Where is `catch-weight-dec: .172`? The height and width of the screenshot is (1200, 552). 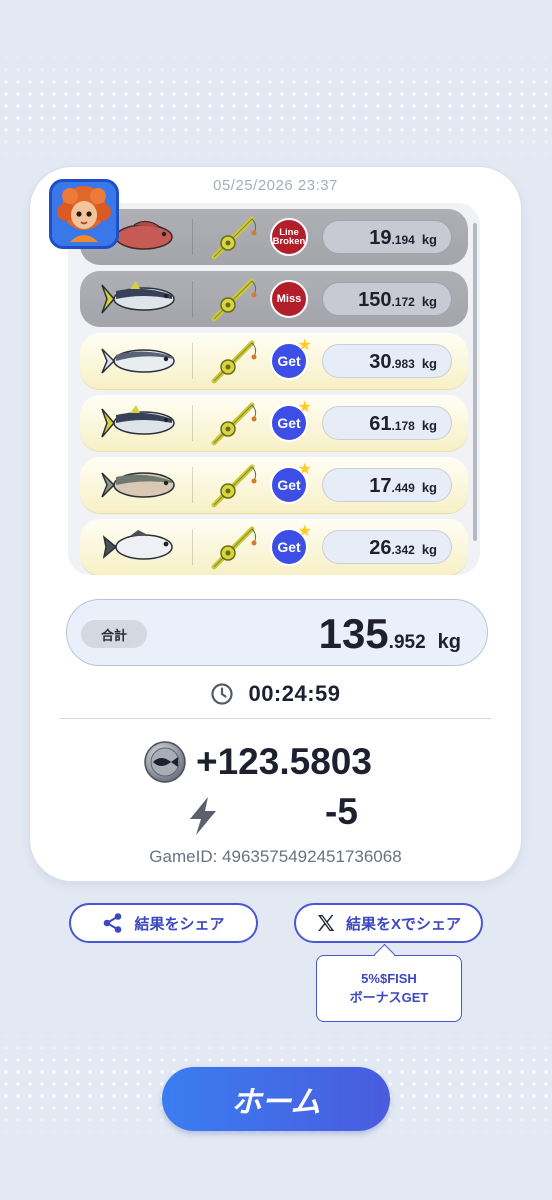 catch-weight-dec: .172 is located at coordinates (403, 302).